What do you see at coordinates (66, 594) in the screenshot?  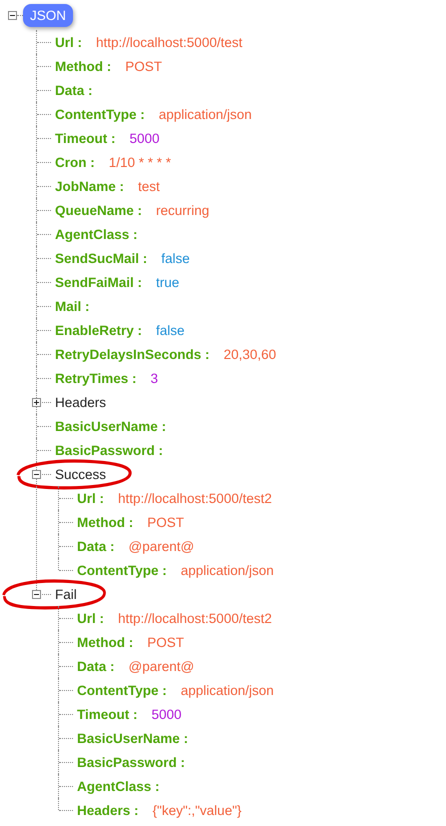 I see `group-node-label: Fail` at bounding box center [66, 594].